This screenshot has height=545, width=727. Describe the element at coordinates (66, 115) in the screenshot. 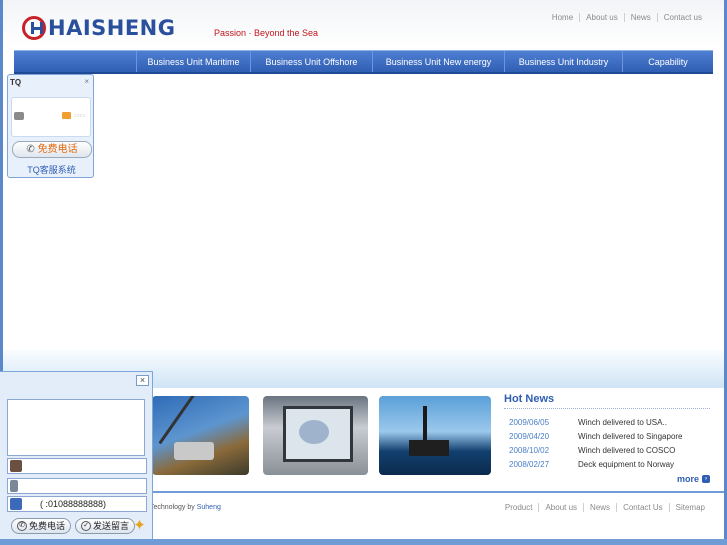

I see `mail-icon` at that location.